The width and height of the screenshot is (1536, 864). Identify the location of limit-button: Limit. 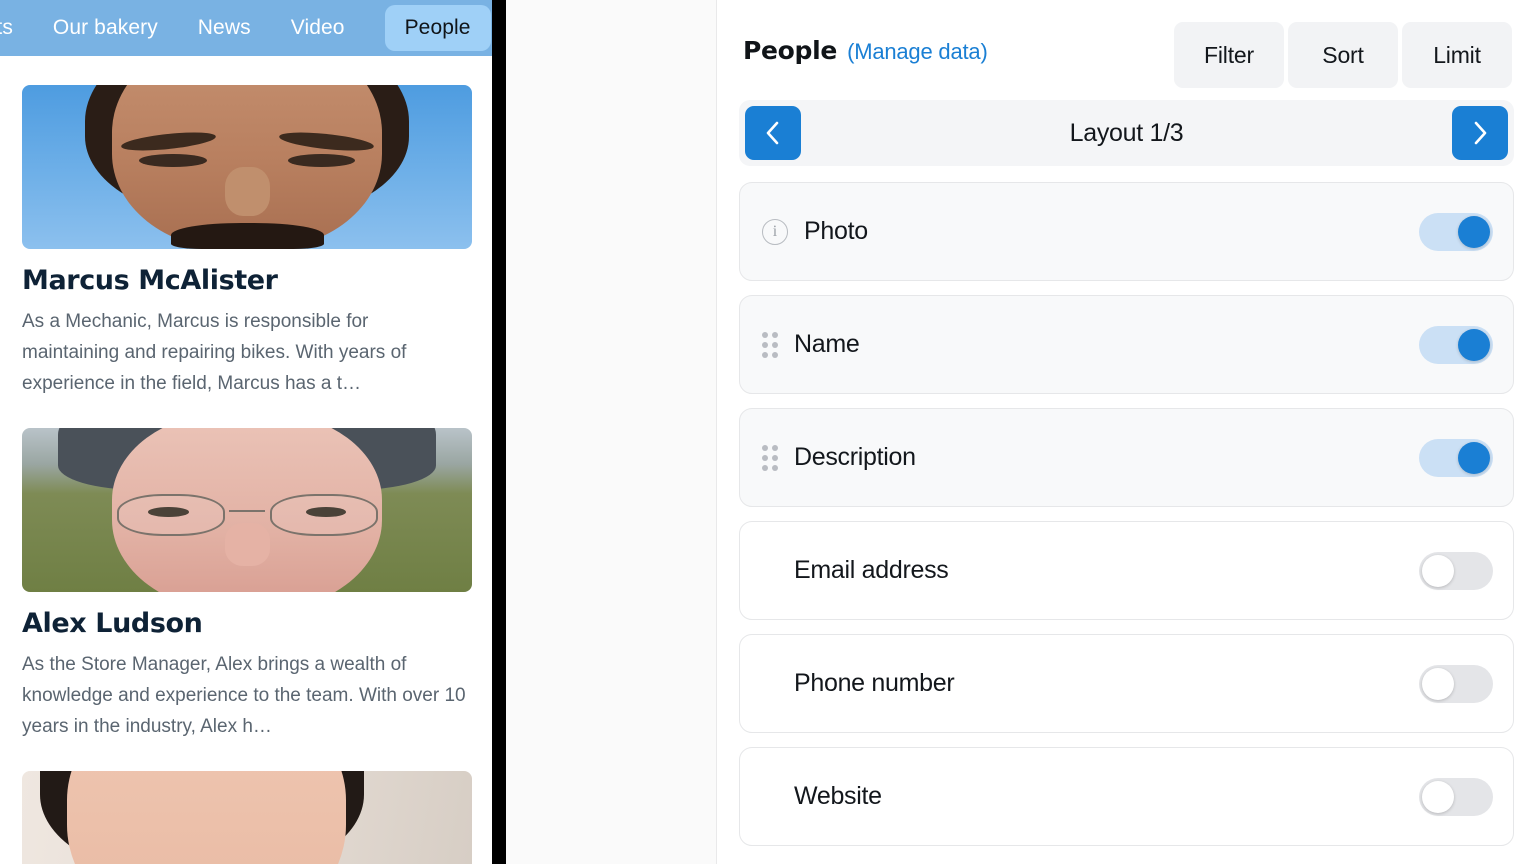
(1457, 55).